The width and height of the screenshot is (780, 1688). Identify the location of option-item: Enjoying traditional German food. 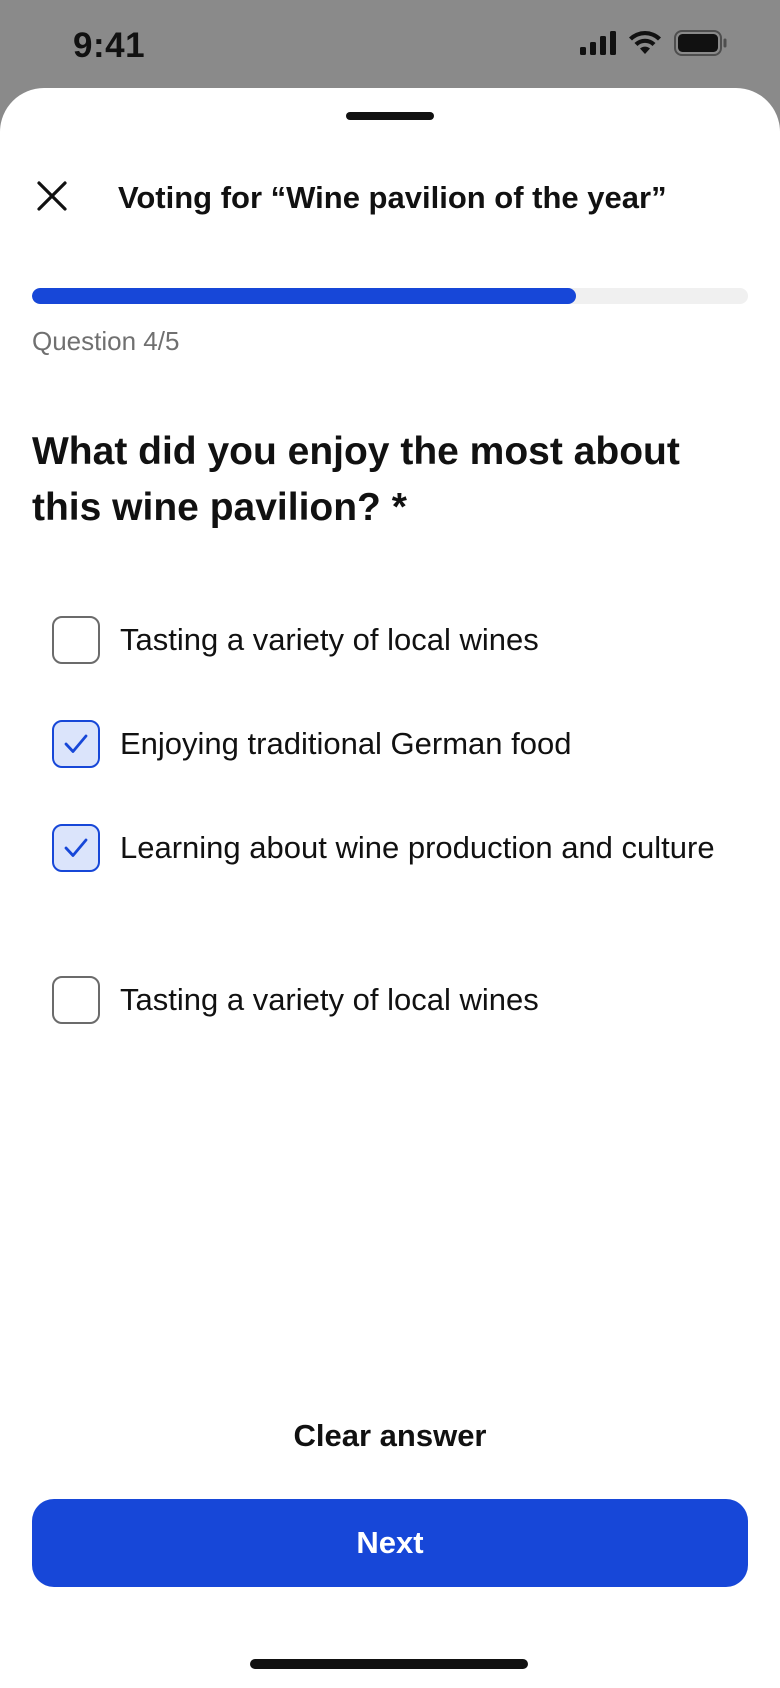
(402, 744).